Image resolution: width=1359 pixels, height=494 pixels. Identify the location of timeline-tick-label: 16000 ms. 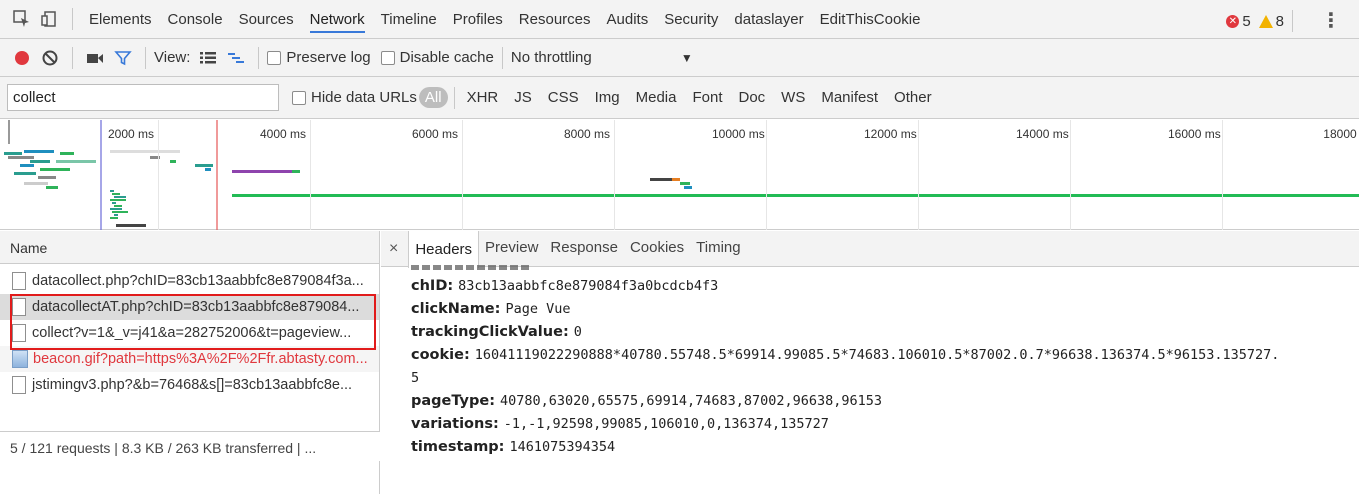
(1194, 134).